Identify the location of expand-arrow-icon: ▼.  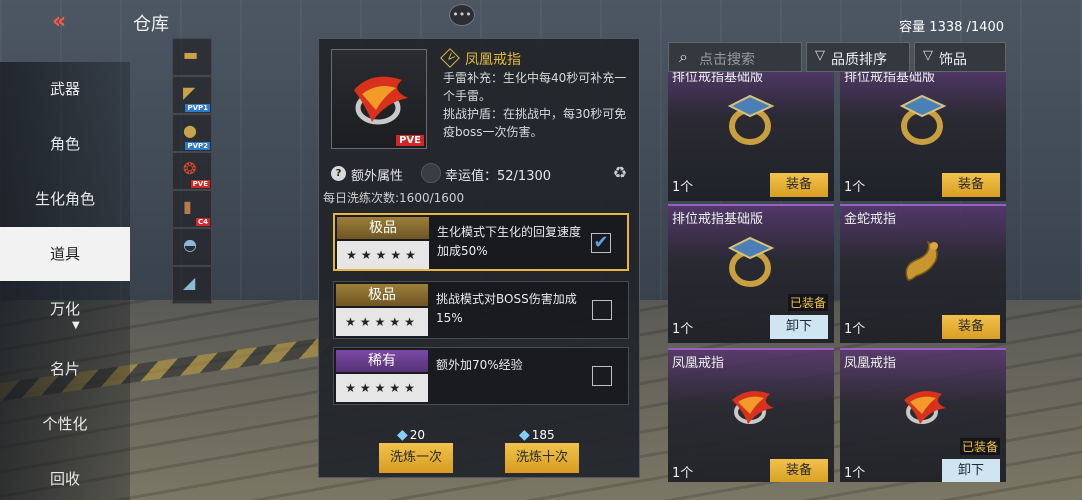
(76, 325).